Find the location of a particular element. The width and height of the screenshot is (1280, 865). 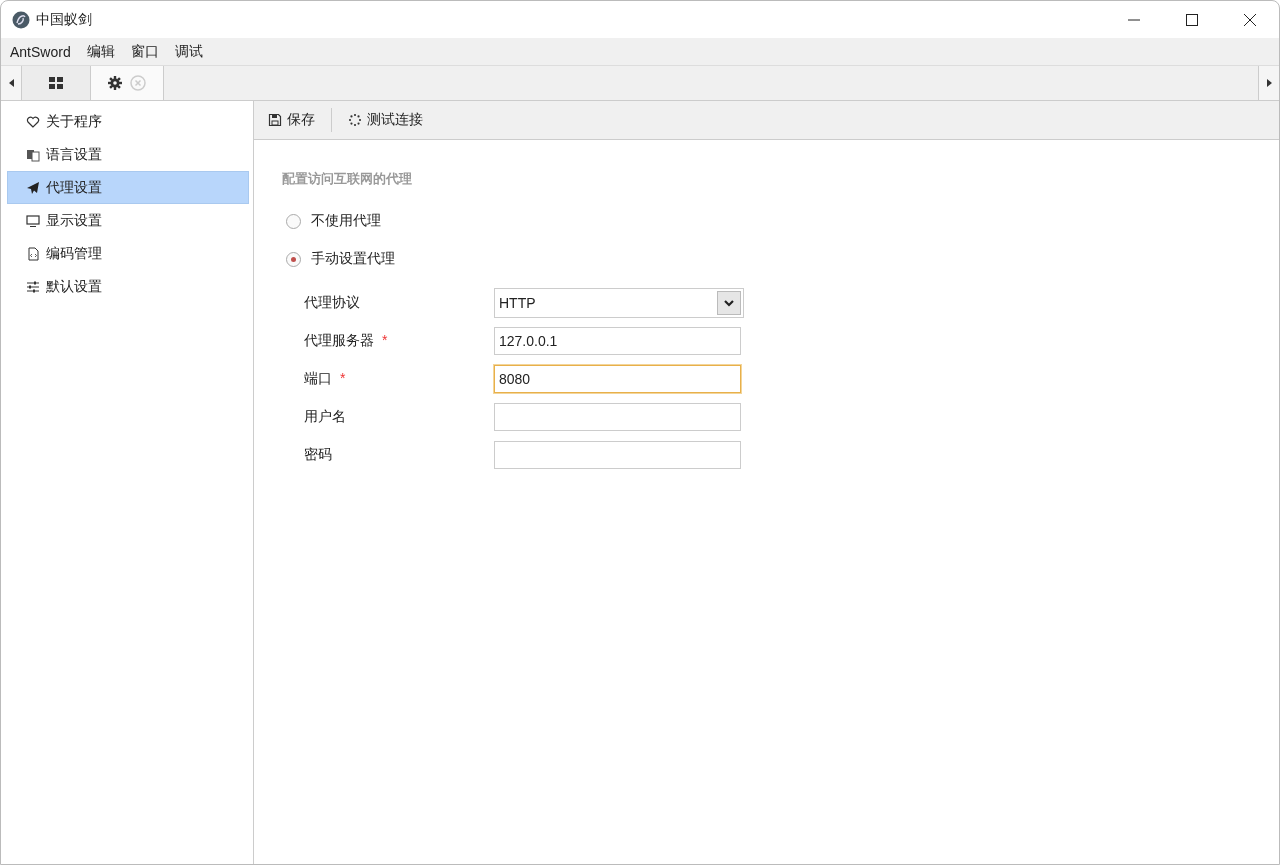

toolbar-button: 保存 is located at coordinates (300, 120).